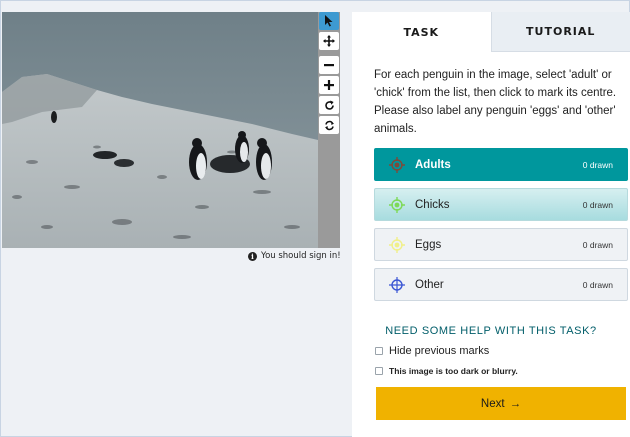  What do you see at coordinates (560, 32) in the screenshot?
I see `tab-tutorial: TUTORIAL` at bounding box center [560, 32].